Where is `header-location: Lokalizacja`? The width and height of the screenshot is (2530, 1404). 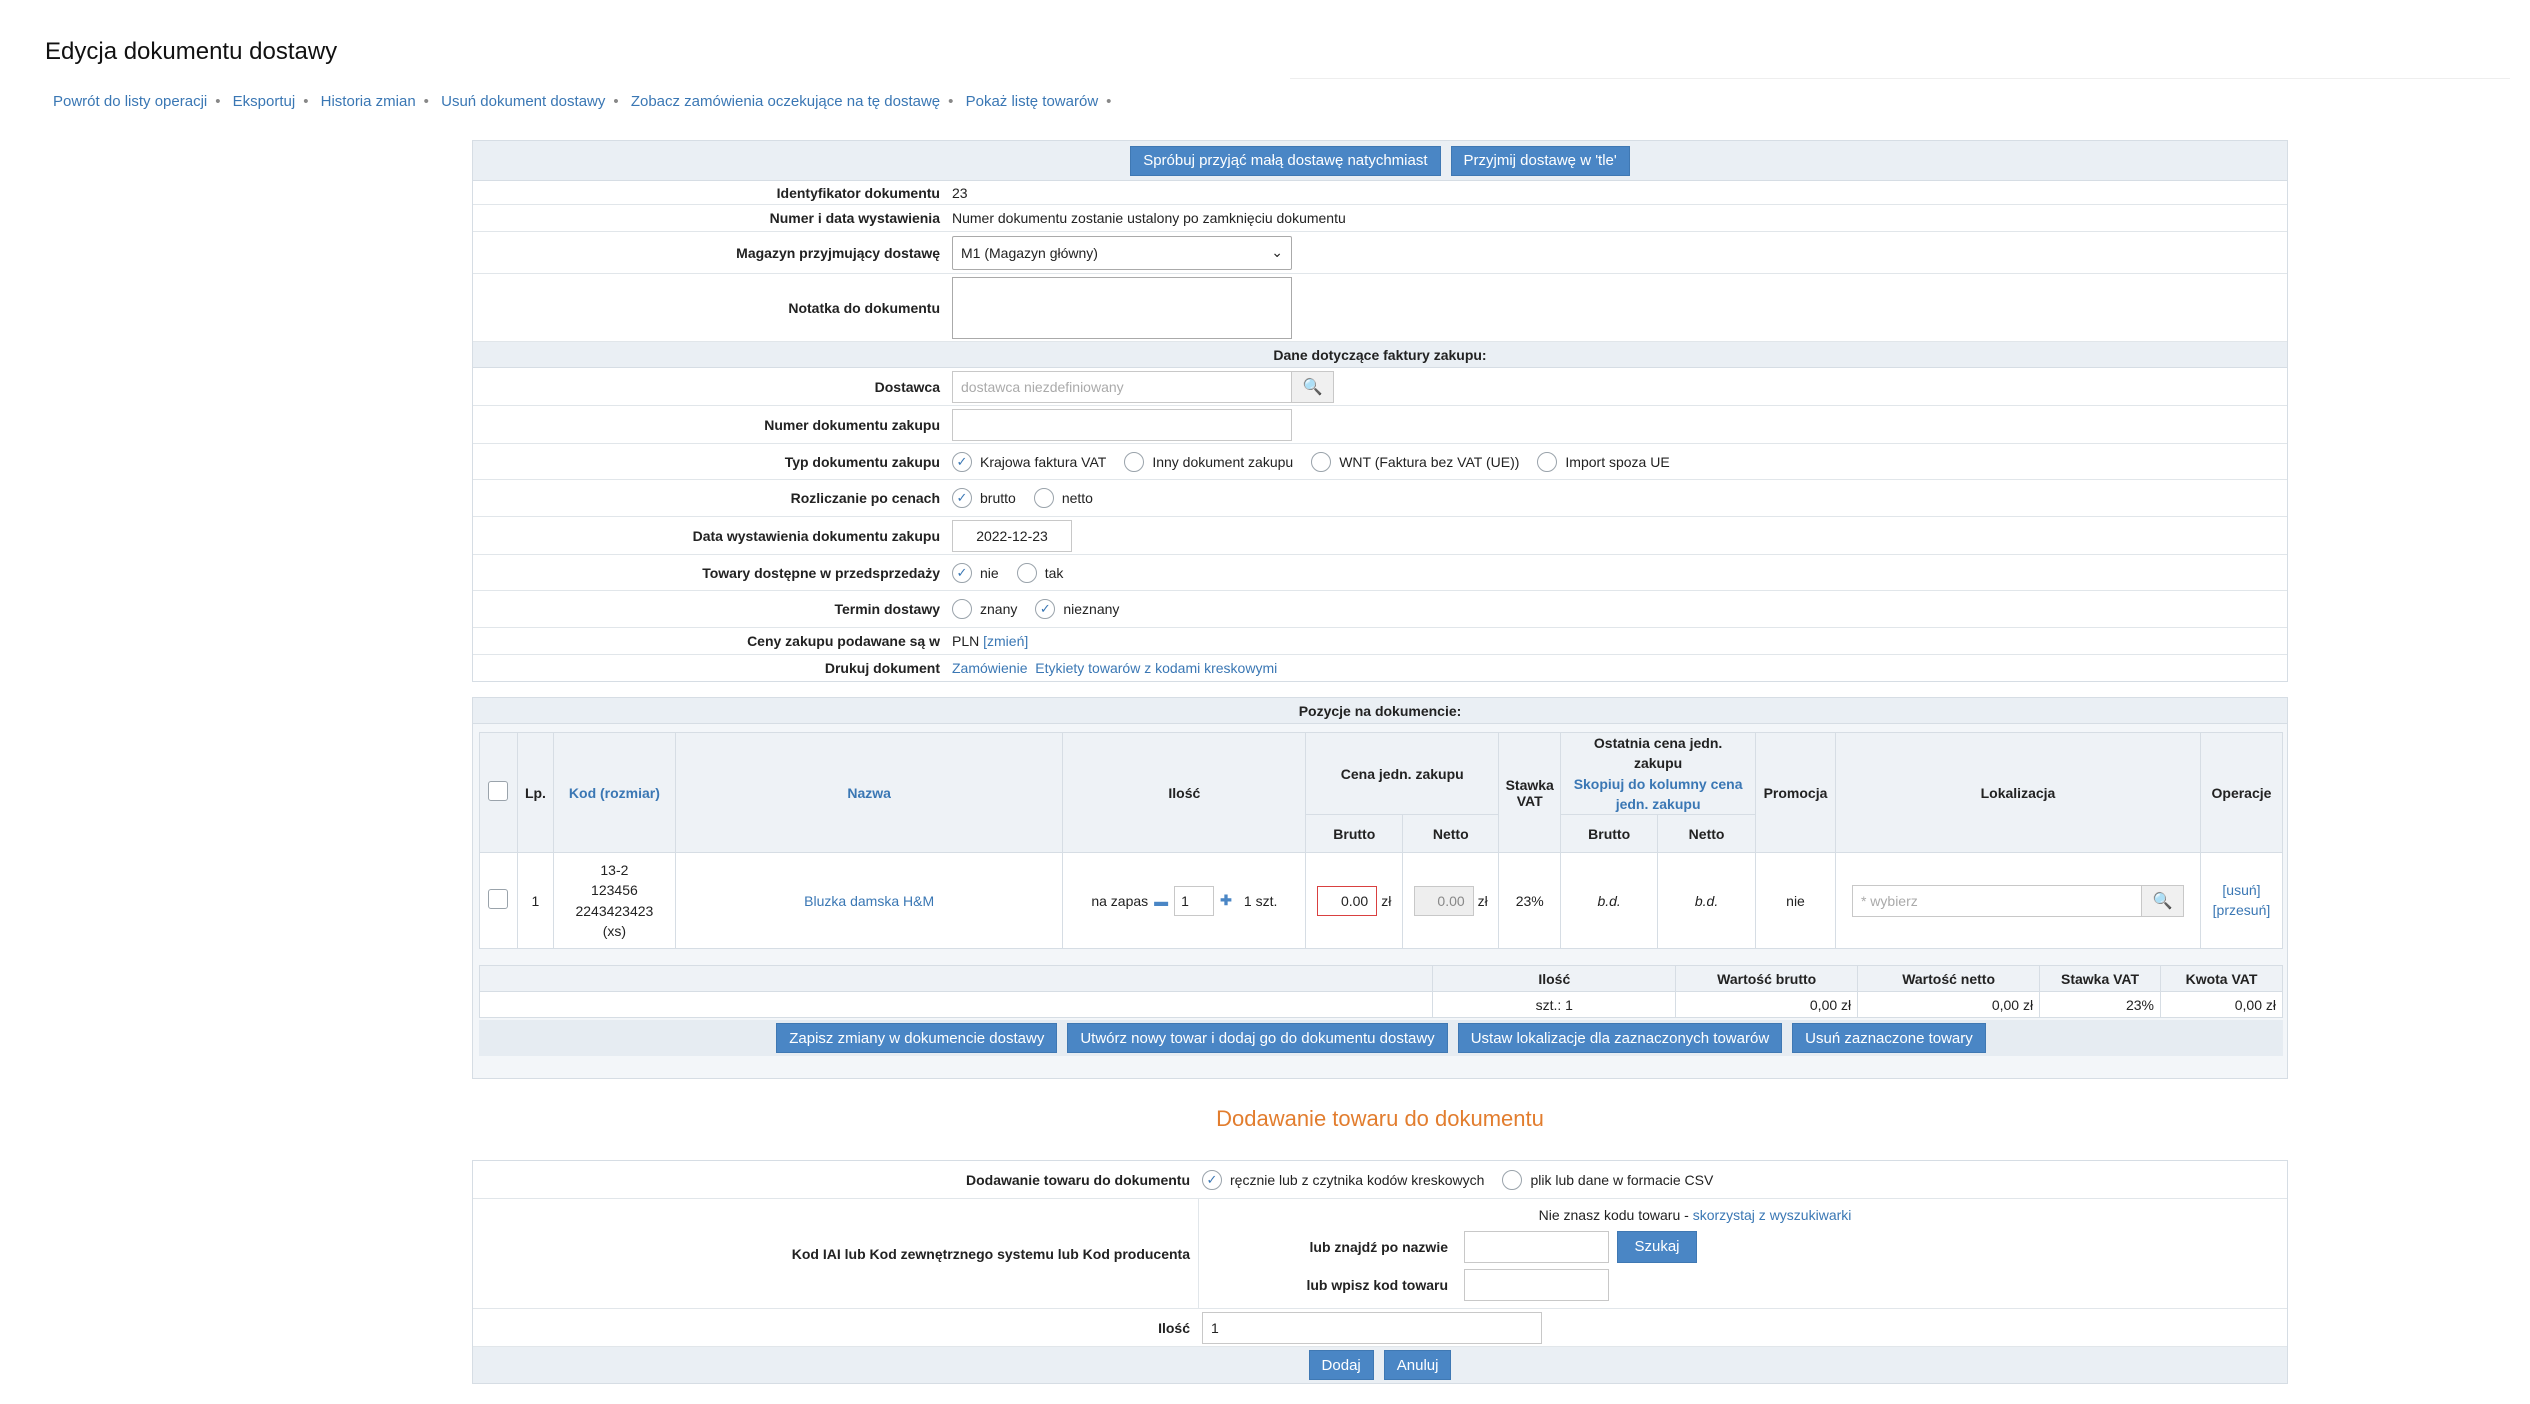 header-location: Lokalizacja is located at coordinates (2017, 792).